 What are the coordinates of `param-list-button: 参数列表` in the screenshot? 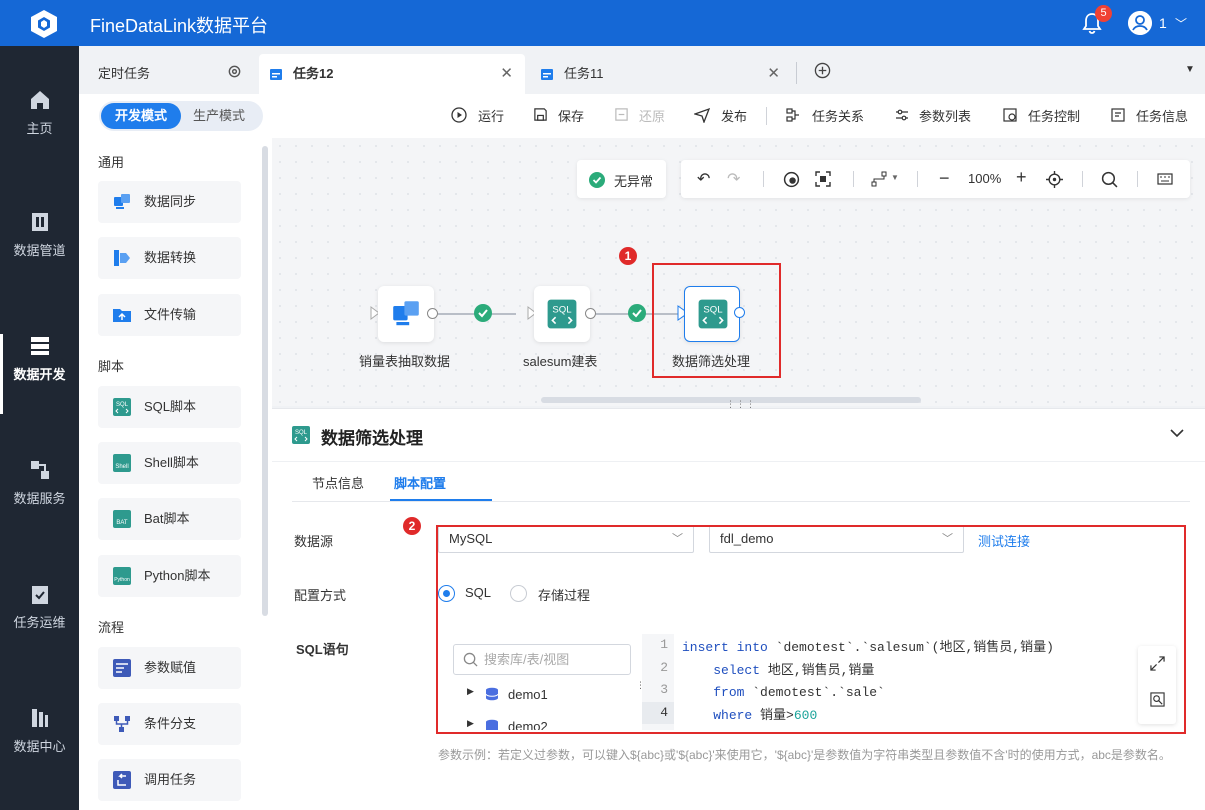 It's located at (932, 115).